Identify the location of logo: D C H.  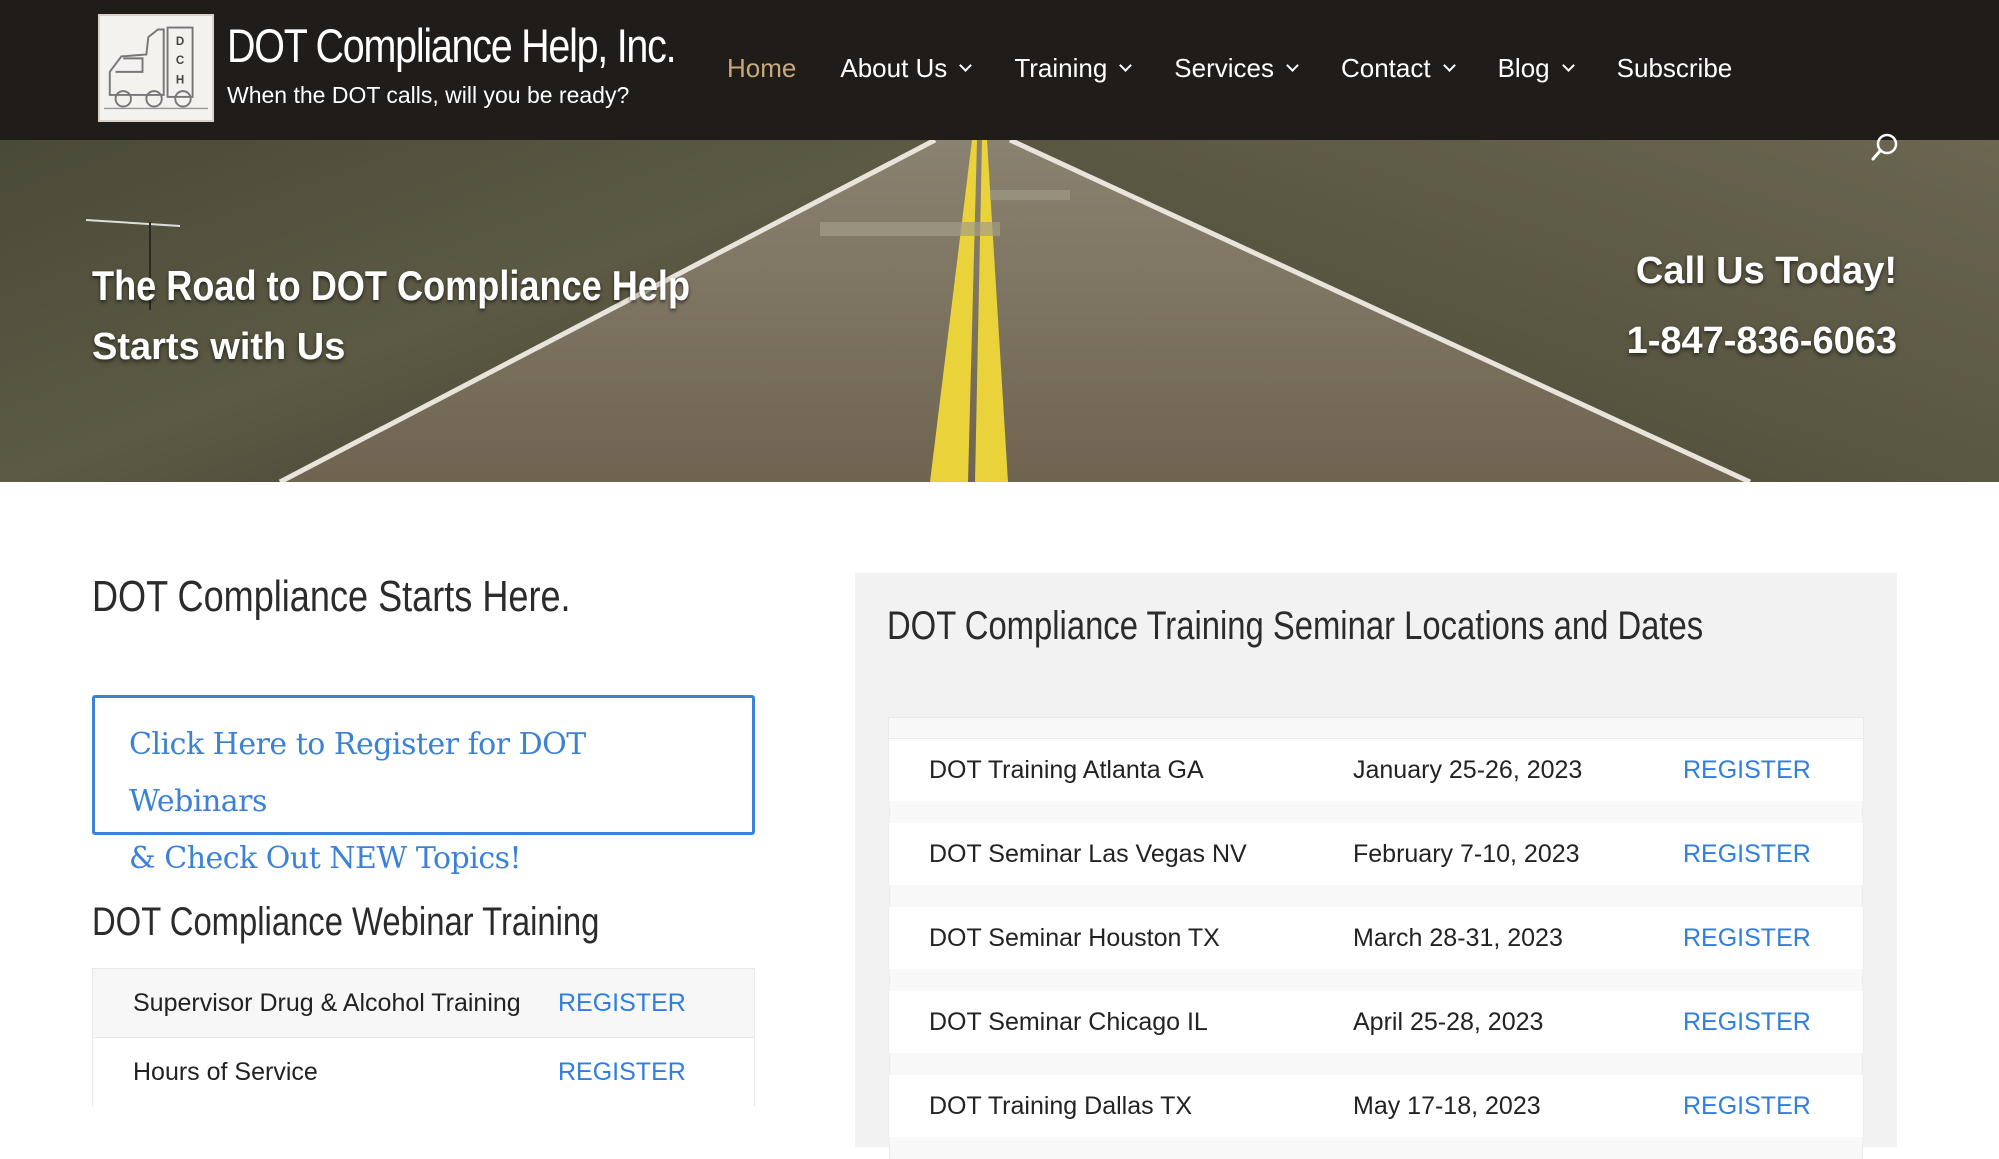
(156, 68).